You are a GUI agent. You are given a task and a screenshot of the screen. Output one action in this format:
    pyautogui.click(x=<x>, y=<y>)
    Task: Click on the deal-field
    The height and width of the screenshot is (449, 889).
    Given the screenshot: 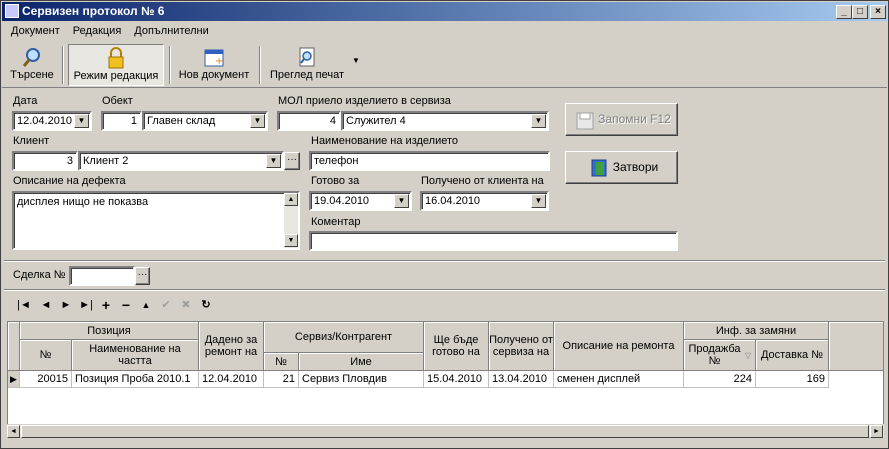 What is the action you would take?
    pyautogui.click(x=102, y=276)
    